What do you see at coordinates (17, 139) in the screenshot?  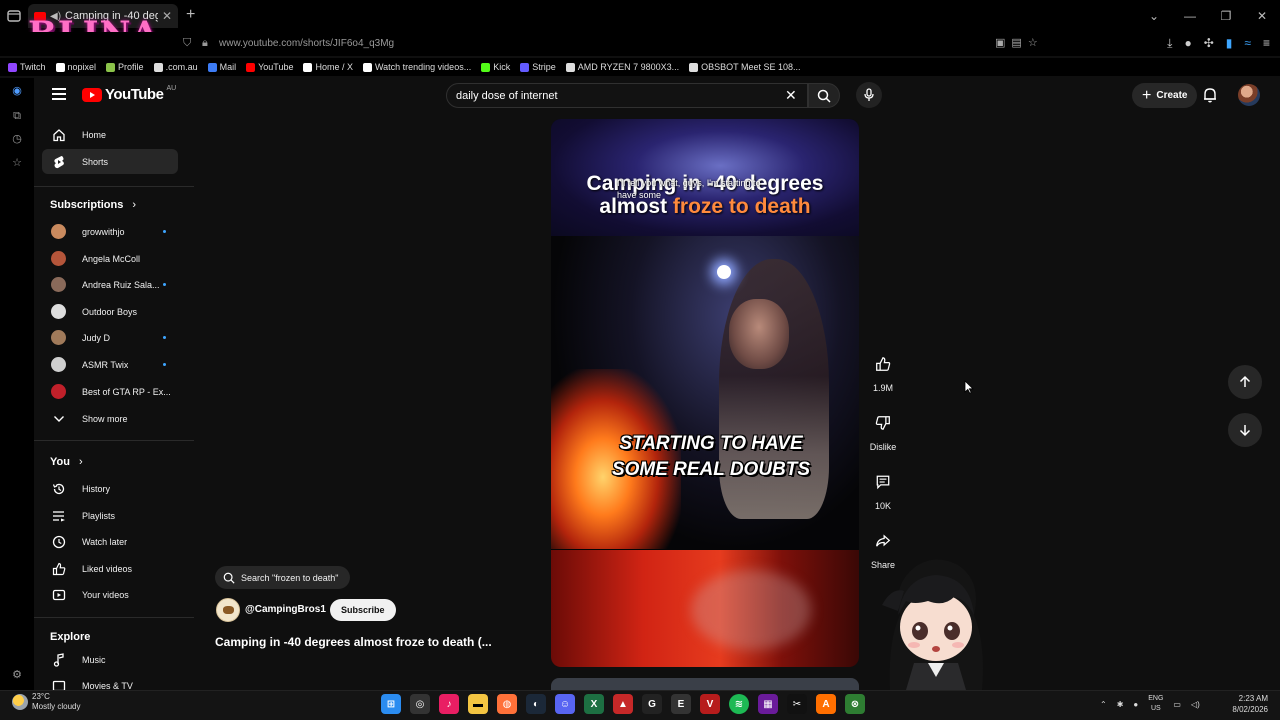 I see `history-rail-icon: ◷` at bounding box center [17, 139].